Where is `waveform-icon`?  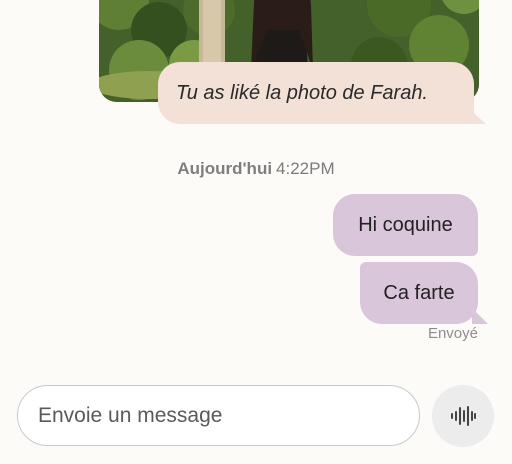 waveform-icon is located at coordinates (463, 416).